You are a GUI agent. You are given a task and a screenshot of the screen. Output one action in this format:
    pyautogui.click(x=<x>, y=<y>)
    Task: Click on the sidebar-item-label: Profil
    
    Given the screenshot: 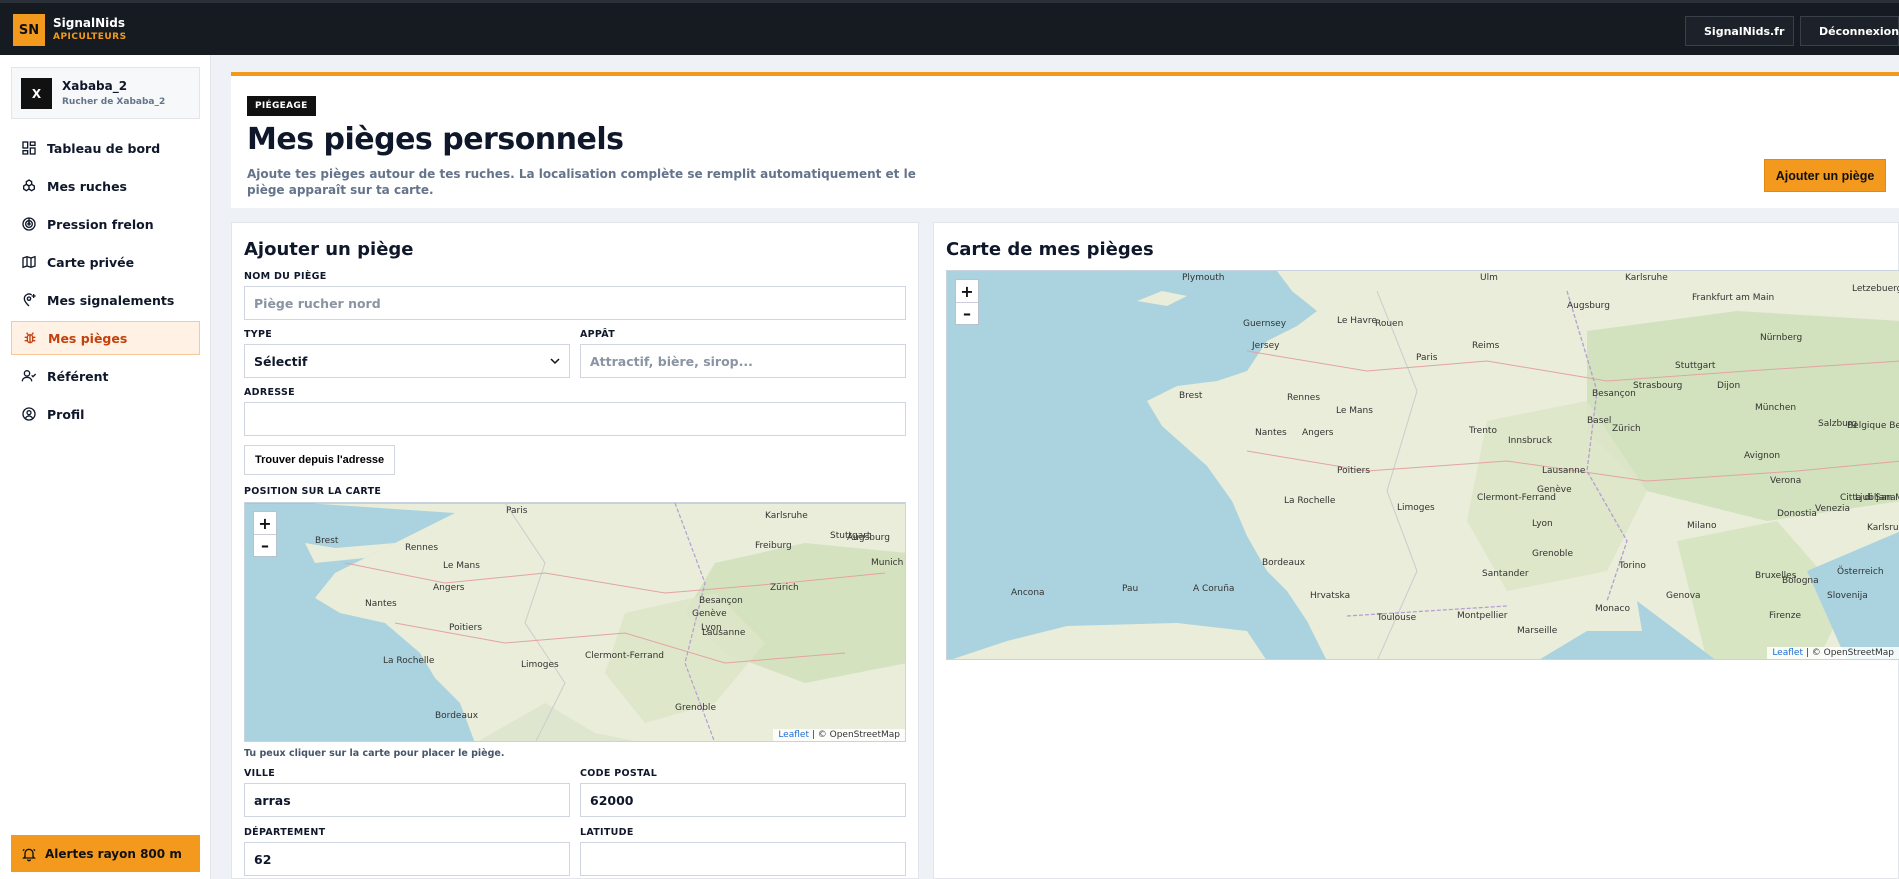 What is the action you would take?
    pyautogui.click(x=66, y=414)
    